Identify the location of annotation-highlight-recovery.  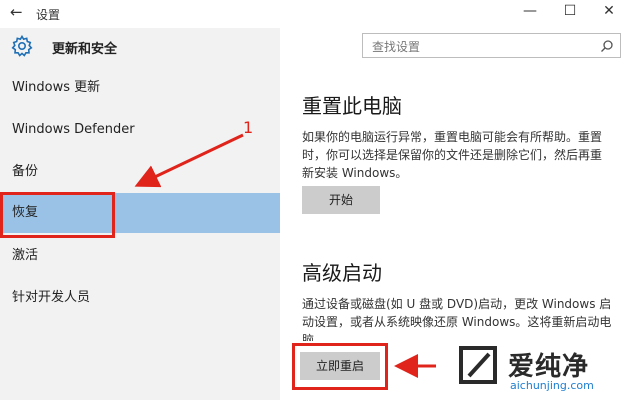
(57, 215).